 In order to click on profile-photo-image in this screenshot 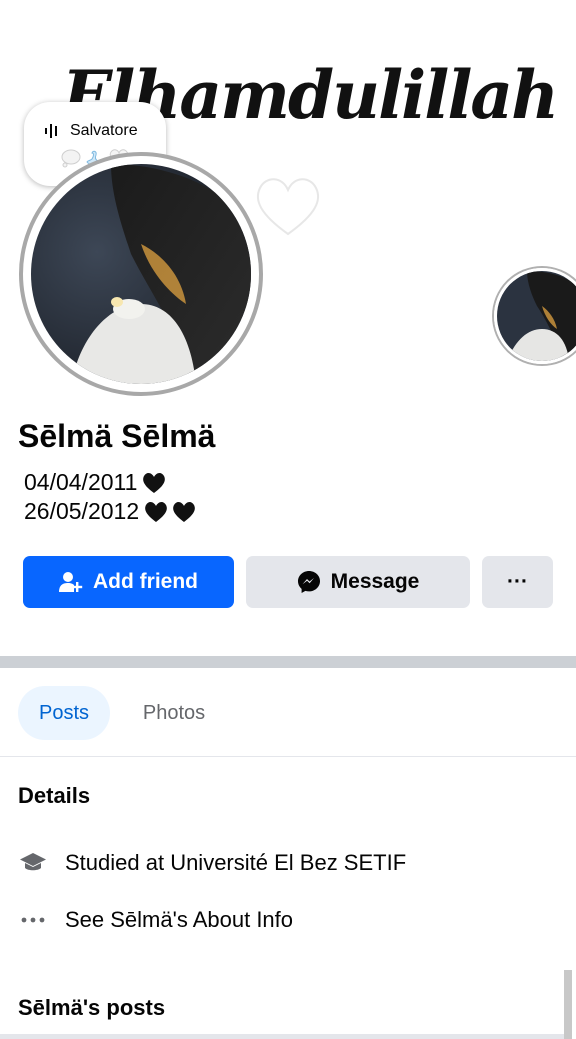, I will do `click(141, 274)`.